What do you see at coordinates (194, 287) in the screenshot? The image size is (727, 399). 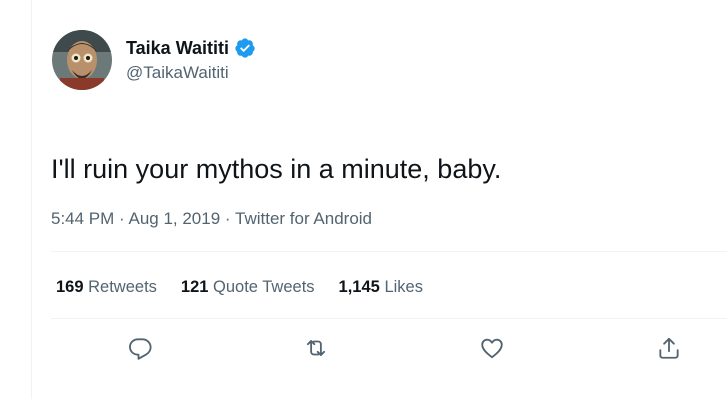 I see `quote-tweets-count: 121` at bounding box center [194, 287].